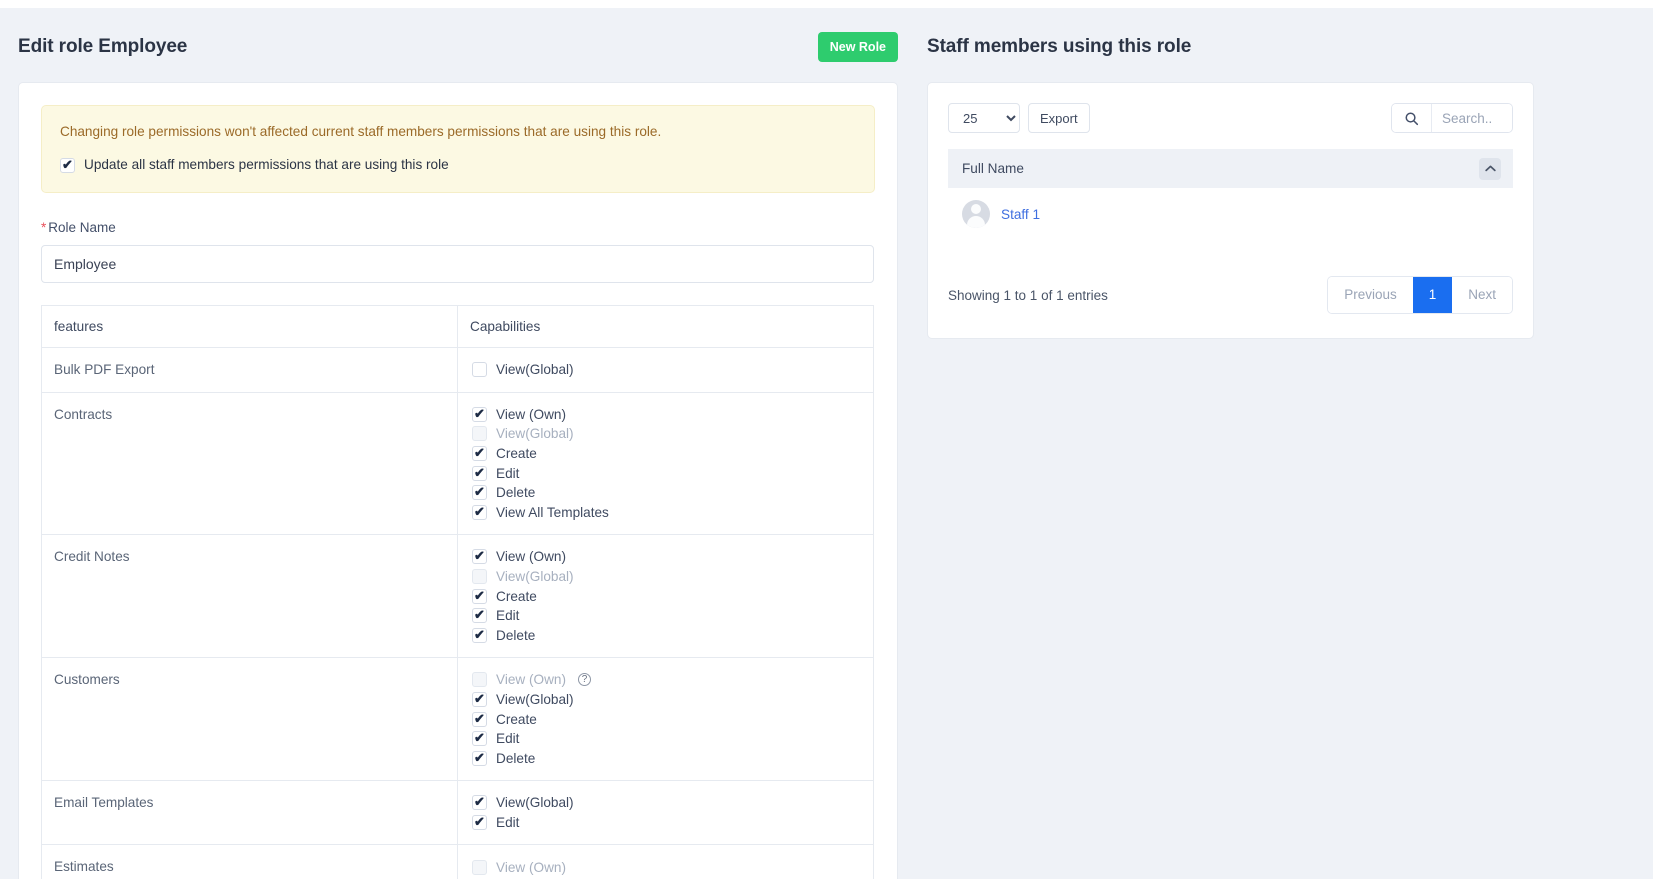 Image resolution: width=1653 pixels, height=879 pixels. What do you see at coordinates (1020, 214) in the screenshot?
I see `staff-member-link: Staff 1` at bounding box center [1020, 214].